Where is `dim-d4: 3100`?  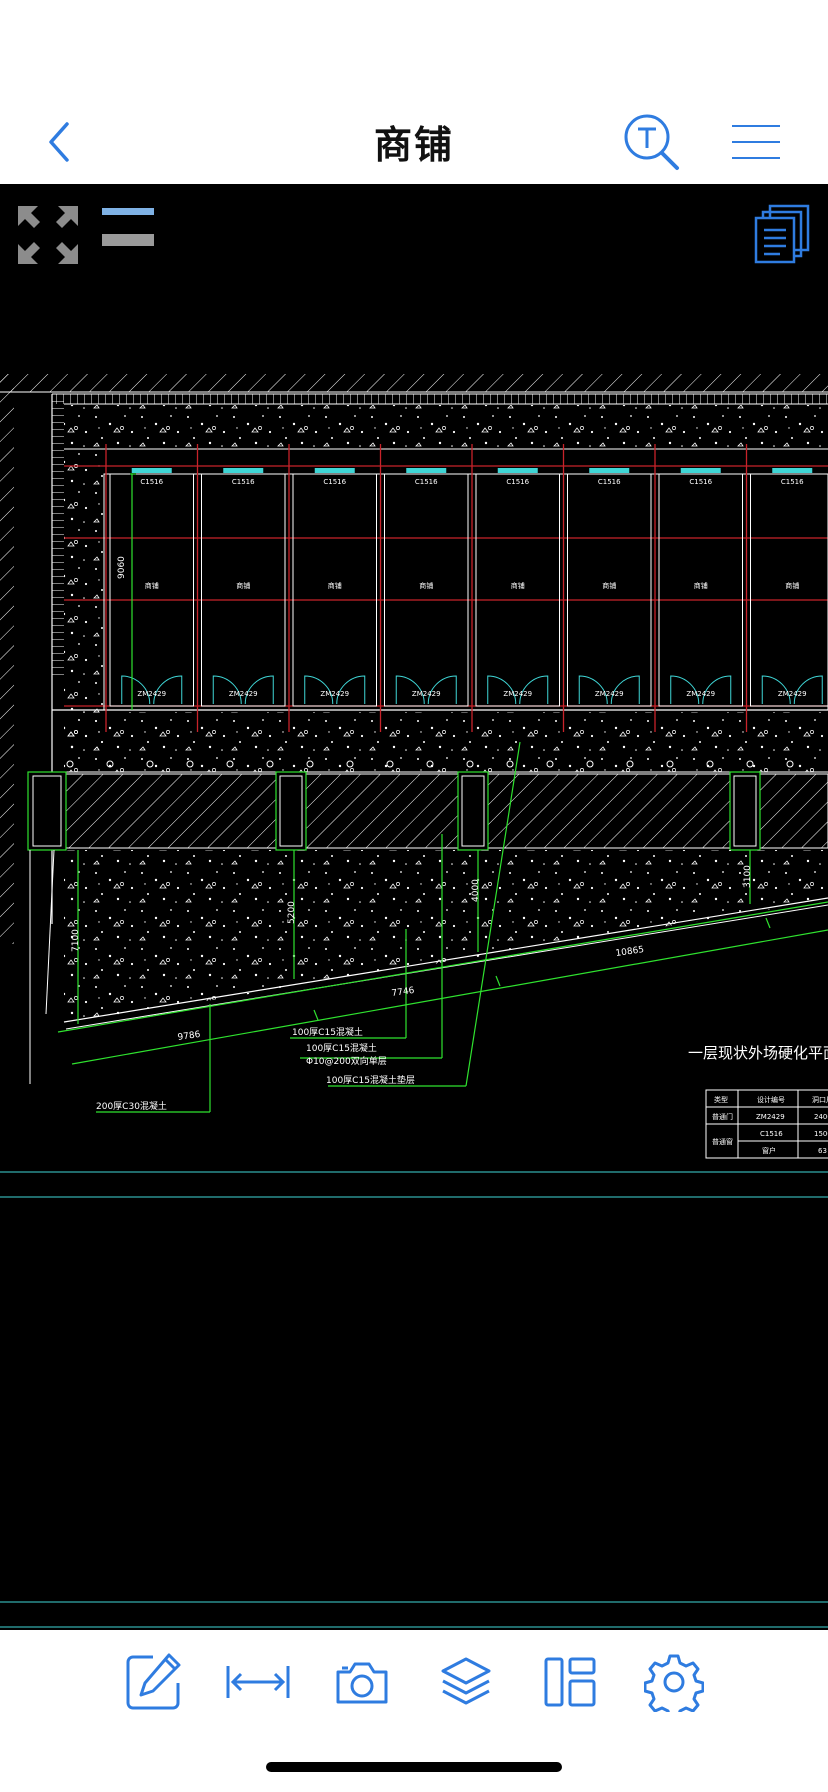 dim-d4: 3100 is located at coordinates (748, 876).